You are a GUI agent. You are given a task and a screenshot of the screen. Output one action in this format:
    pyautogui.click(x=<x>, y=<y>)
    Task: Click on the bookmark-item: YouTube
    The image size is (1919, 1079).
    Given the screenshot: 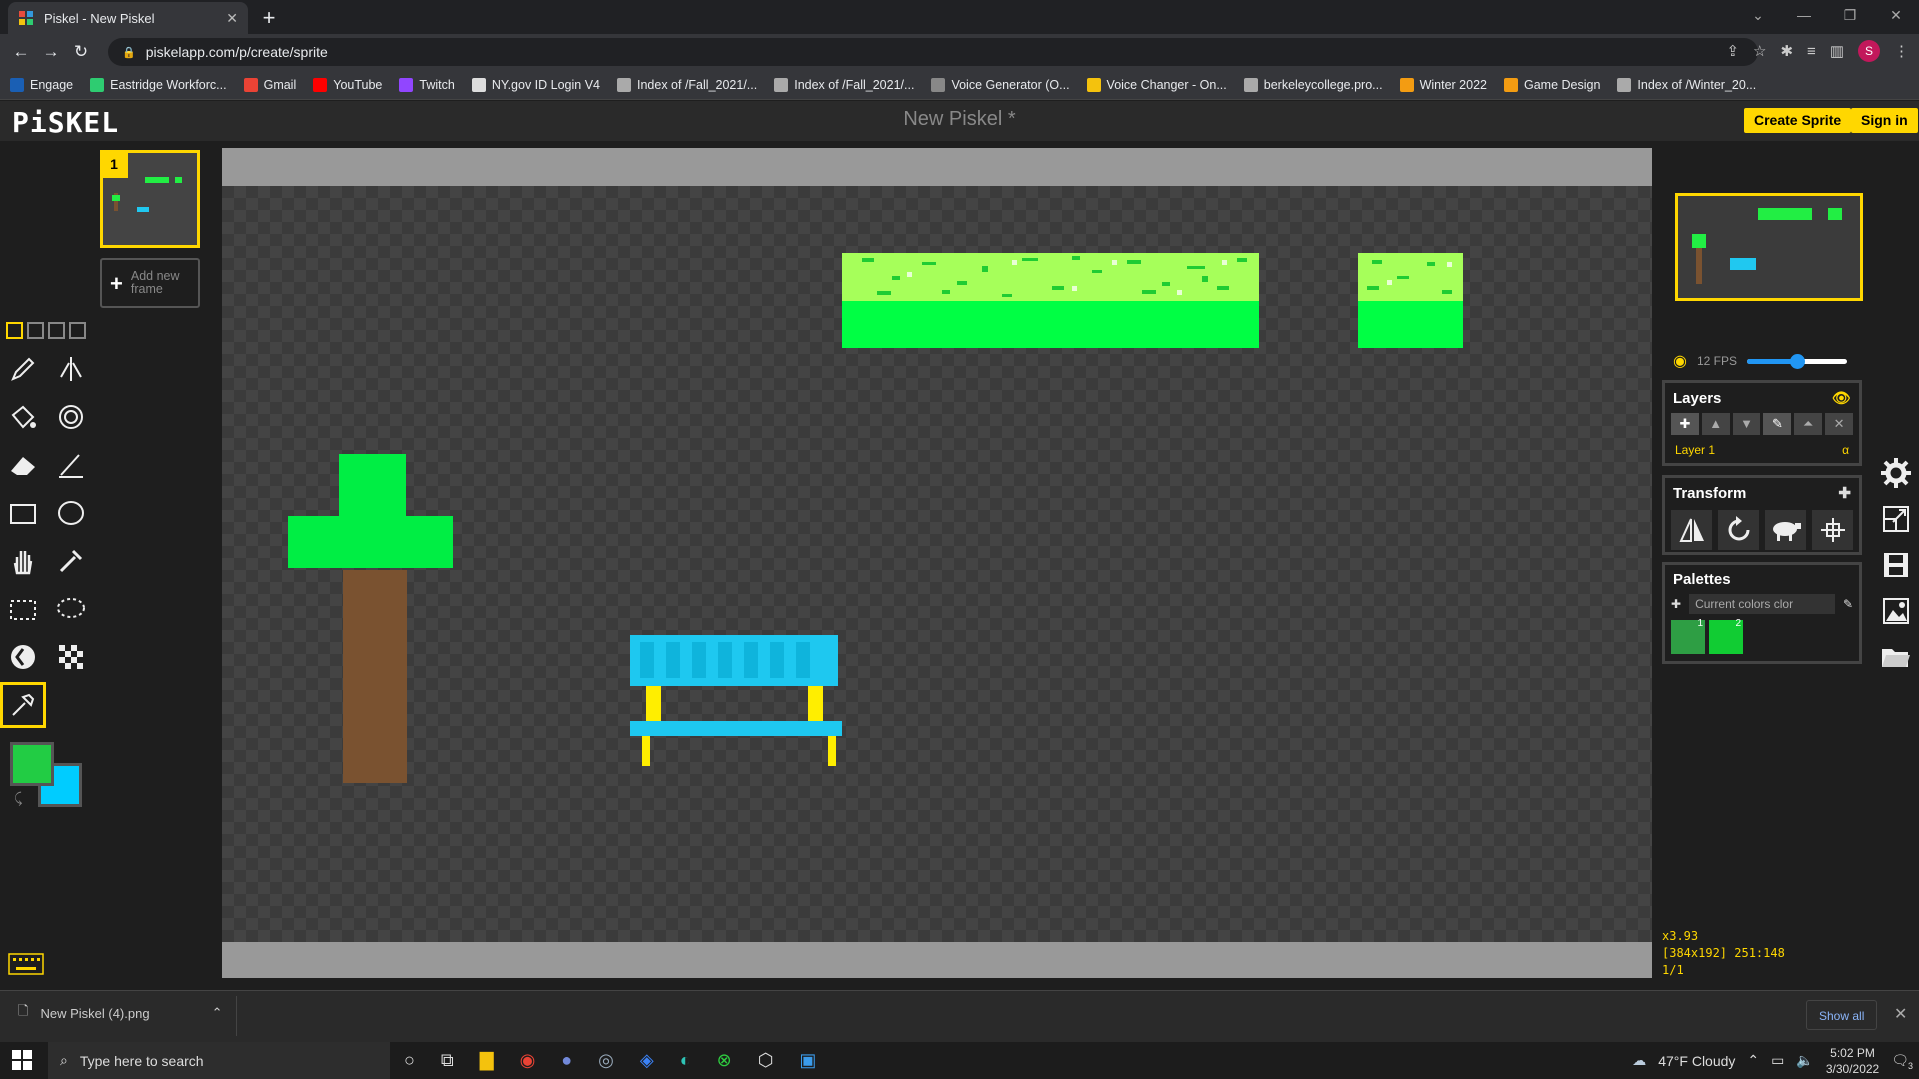 What is the action you would take?
    pyautogui.click(x=347, y=84)
    